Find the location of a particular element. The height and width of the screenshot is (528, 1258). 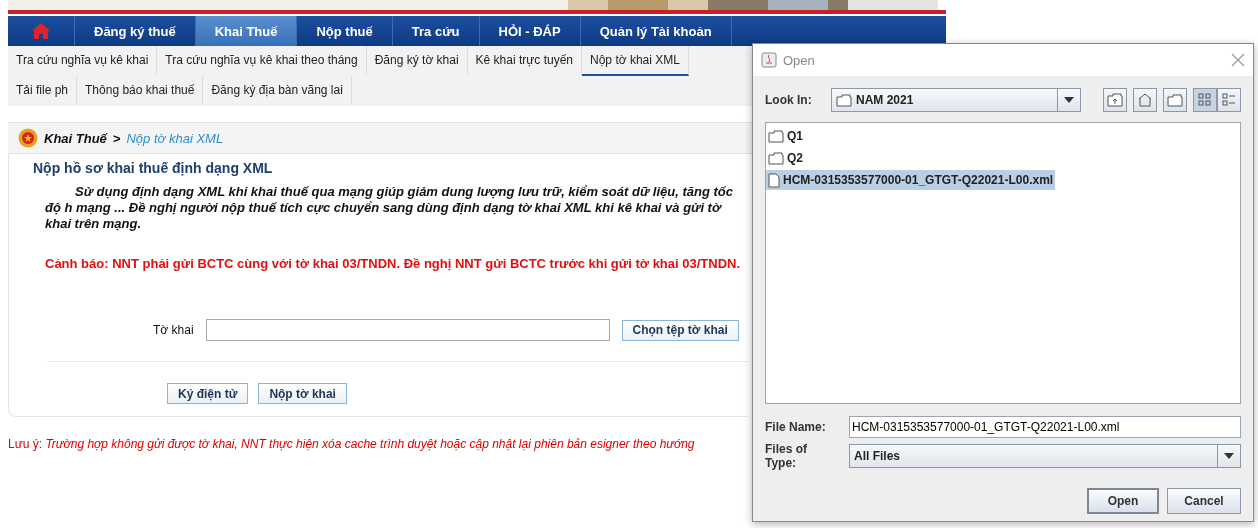

file-name-label: File Name: is located at coordinates (796, 427).